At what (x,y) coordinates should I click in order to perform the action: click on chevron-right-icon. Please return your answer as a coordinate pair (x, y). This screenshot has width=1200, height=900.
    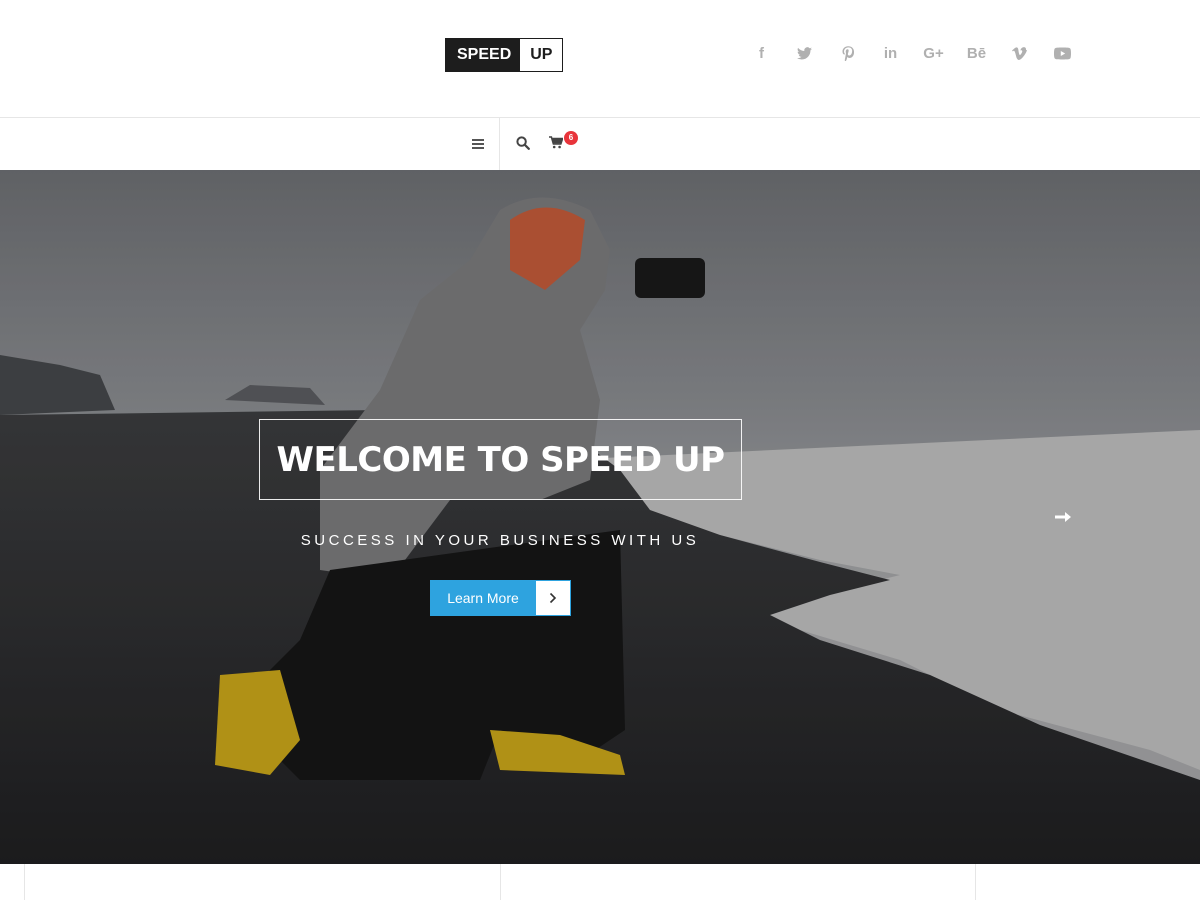
    Looking at the image, I should click on (553, 598).